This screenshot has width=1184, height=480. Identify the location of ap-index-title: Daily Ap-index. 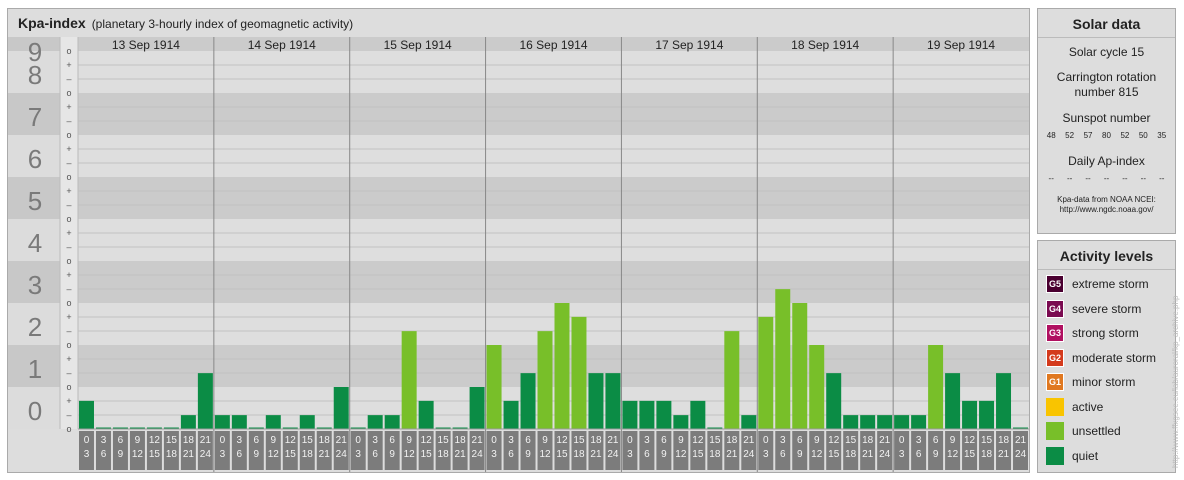
(1106, 161).